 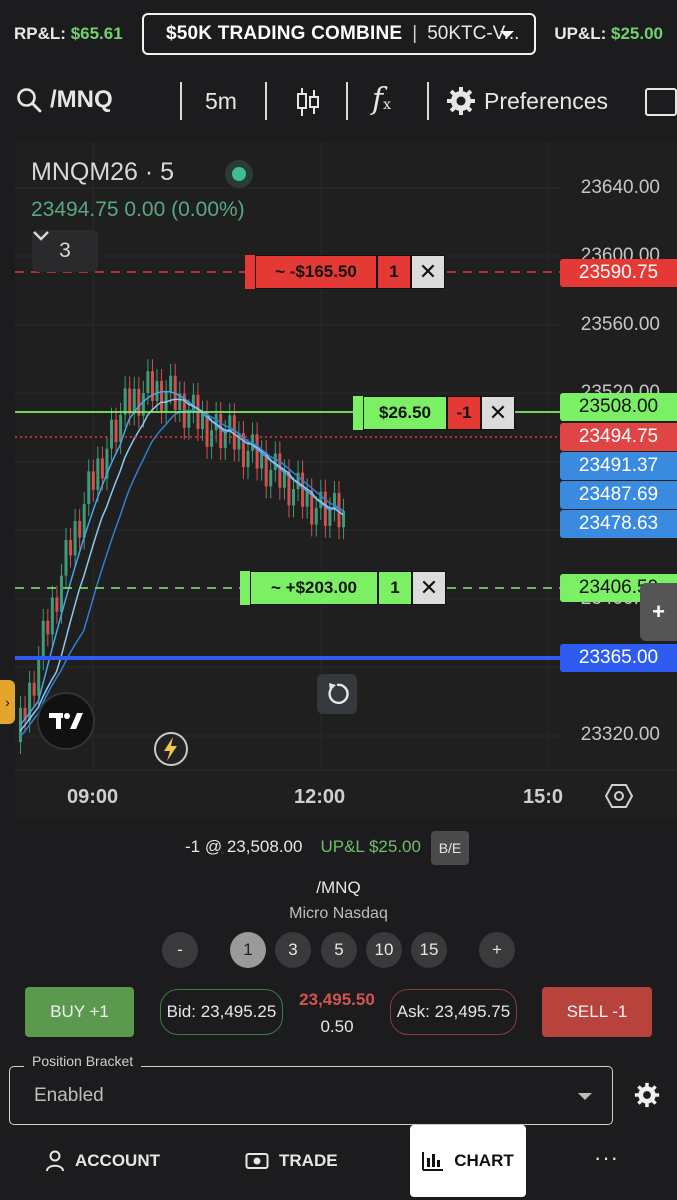 I want to click on order-symbol-description: Micro Nasdaq, so click(x=338, y=913).